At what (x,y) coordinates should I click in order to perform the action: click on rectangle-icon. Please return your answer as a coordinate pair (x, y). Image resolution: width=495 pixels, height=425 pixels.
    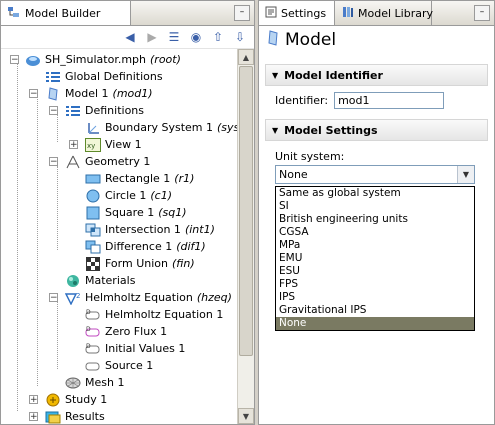
    Looking at the image, I should click on (93, 179).